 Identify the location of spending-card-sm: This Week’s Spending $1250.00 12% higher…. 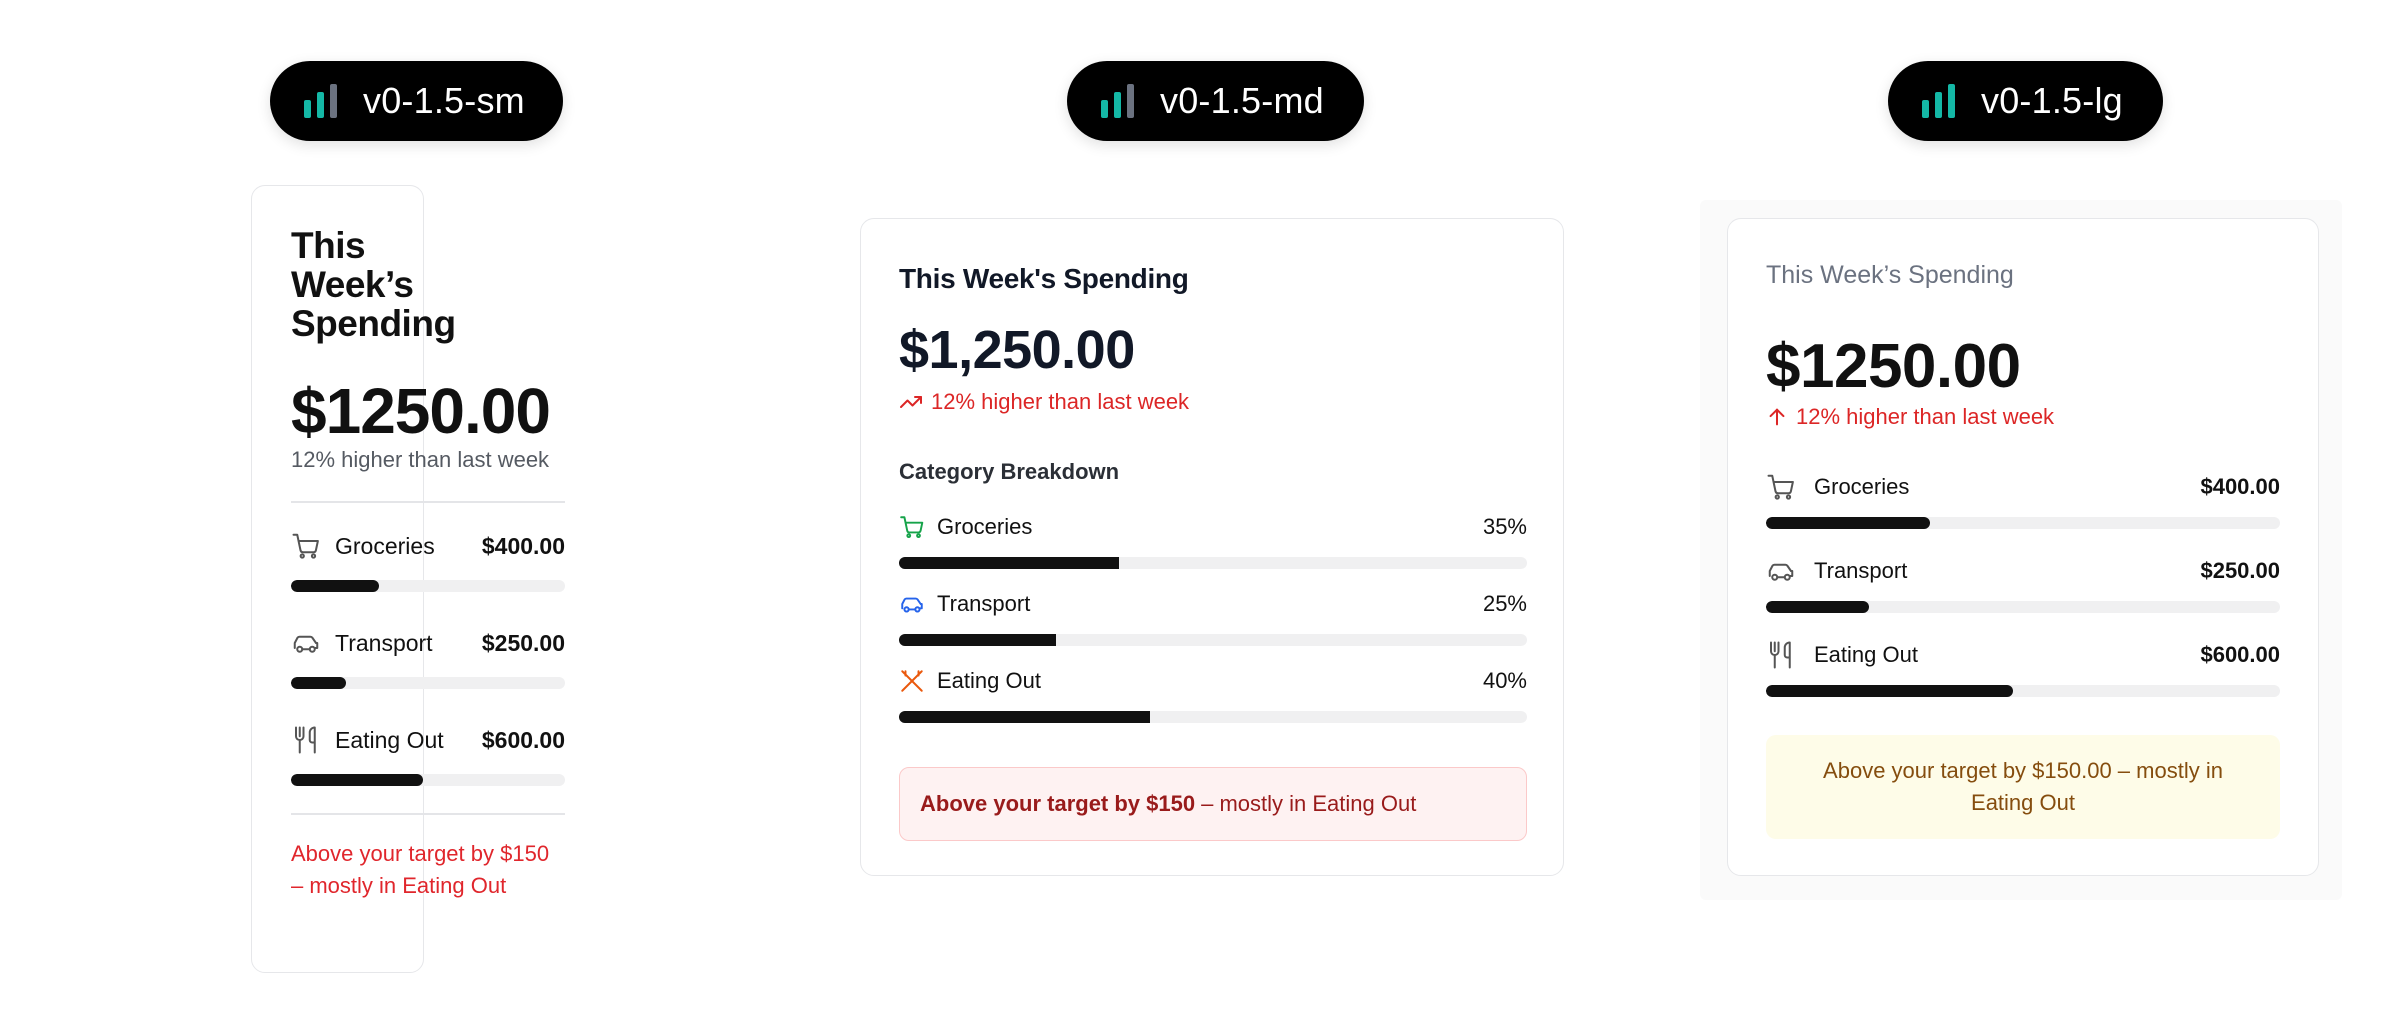
(408, 579).